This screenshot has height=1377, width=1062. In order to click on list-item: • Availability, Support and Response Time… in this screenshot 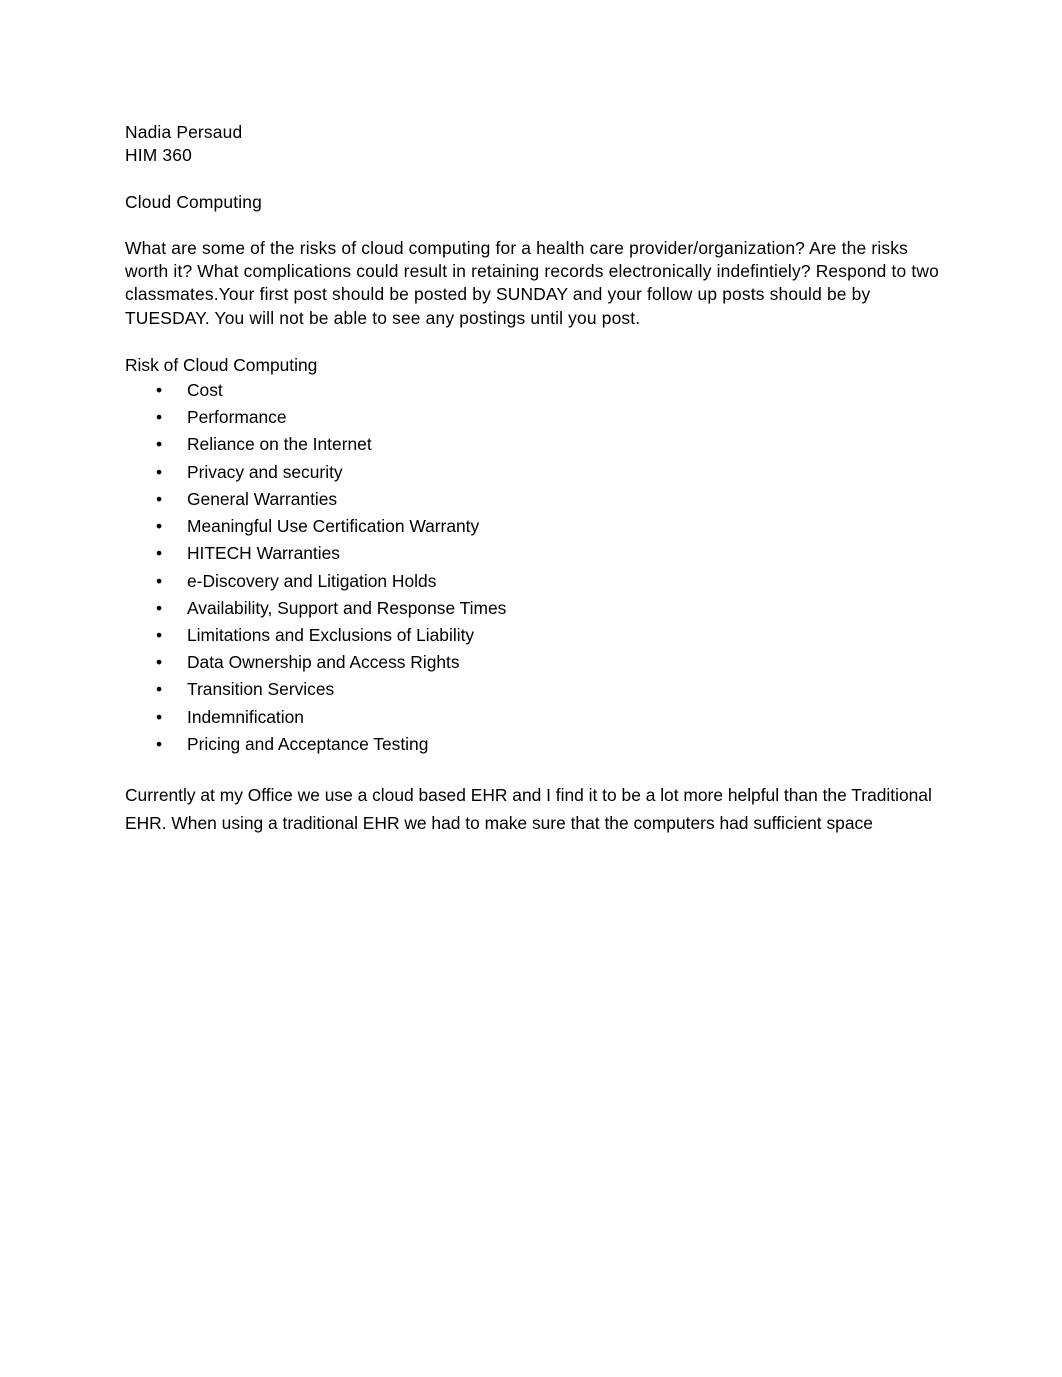, I will do `click(534, 608)`.